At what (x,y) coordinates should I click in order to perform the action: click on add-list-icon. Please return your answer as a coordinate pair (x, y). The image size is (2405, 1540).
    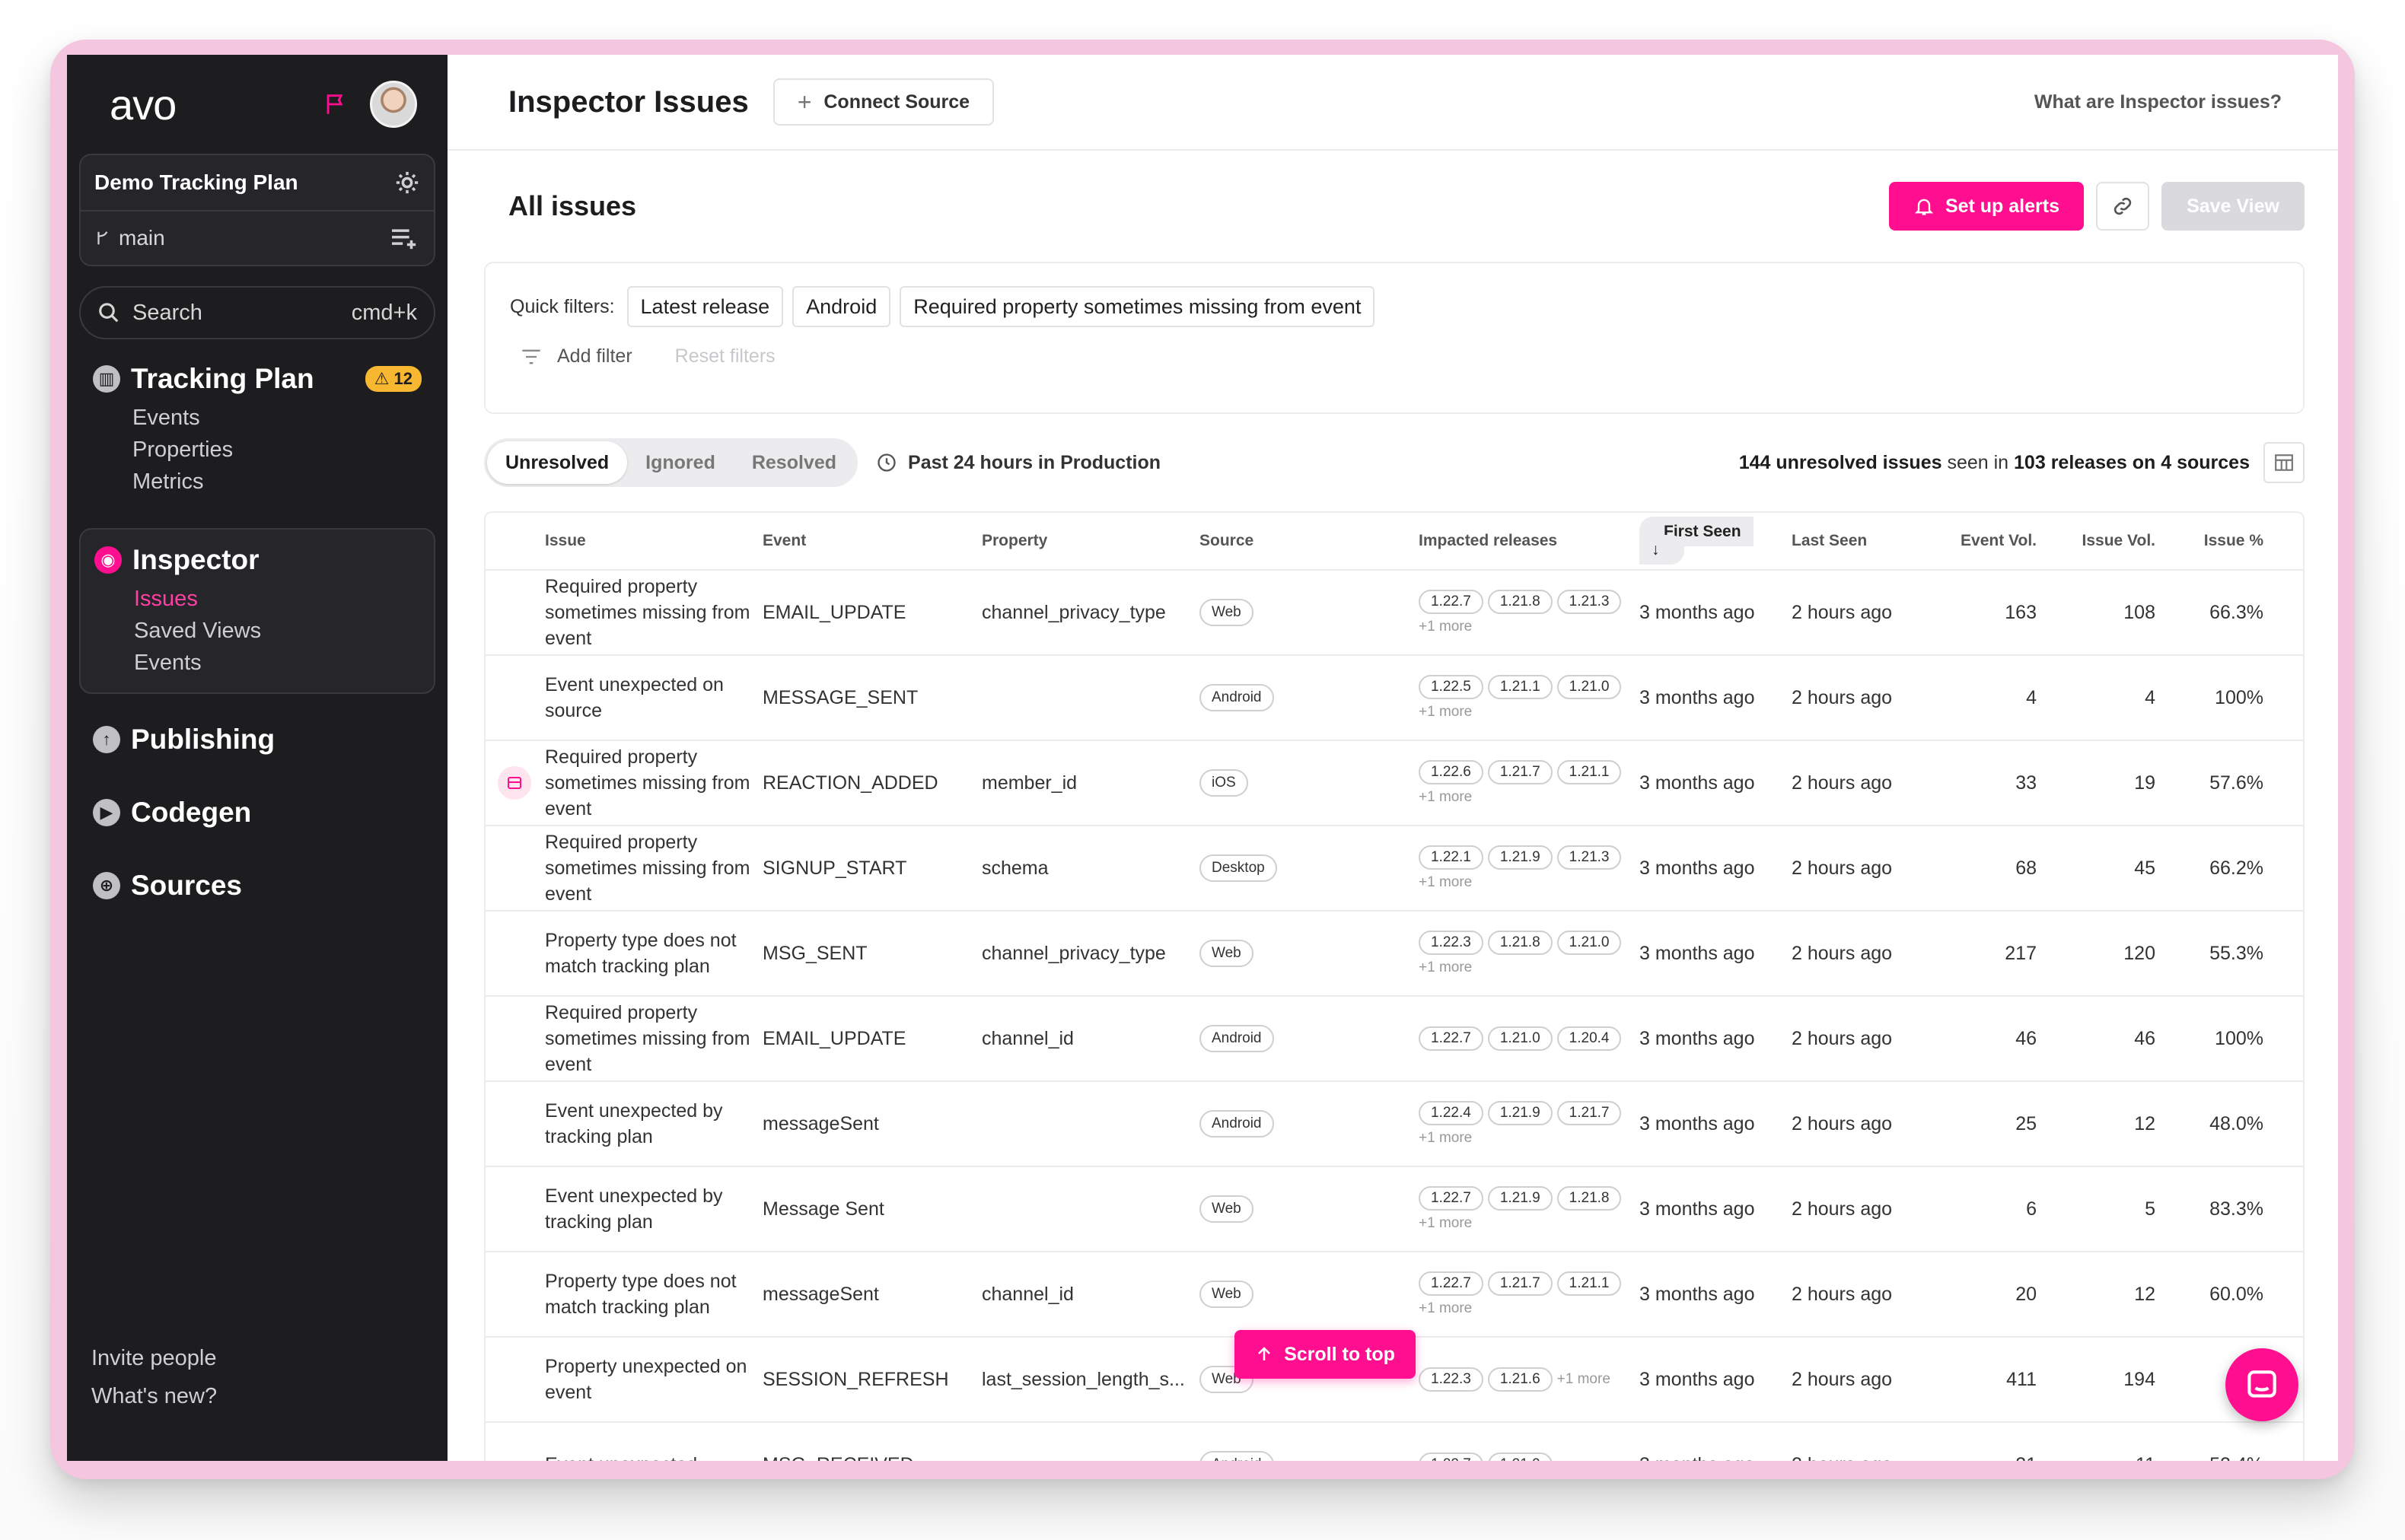
    Looking at the image, I should click on (405, 238).